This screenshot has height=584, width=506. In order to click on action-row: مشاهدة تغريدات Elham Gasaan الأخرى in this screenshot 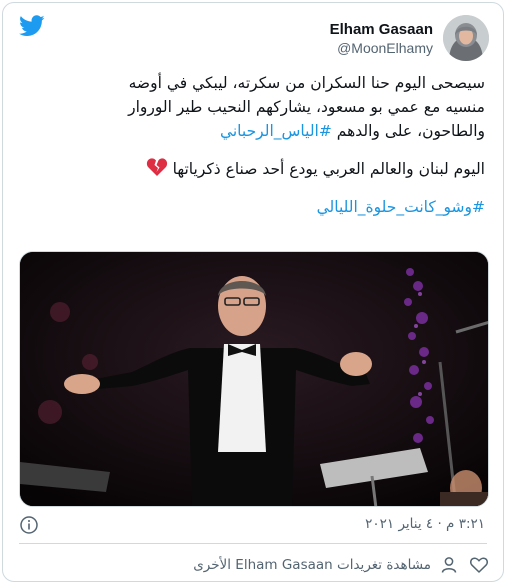, I will do `click(253, 565)`.